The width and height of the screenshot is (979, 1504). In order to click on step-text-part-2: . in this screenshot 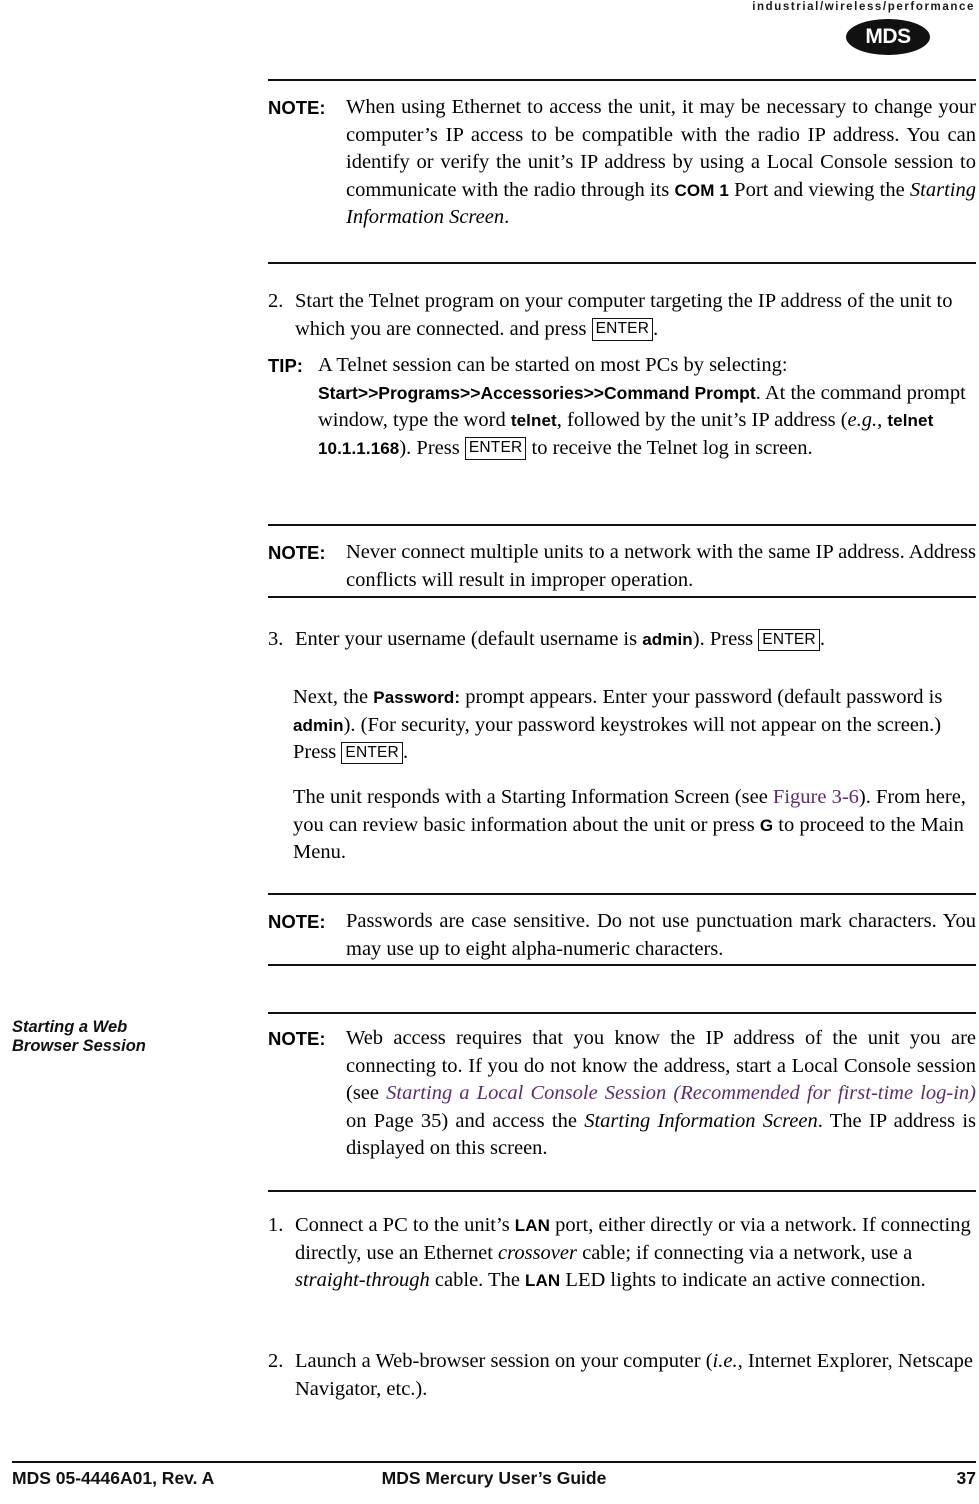, I will do `click(656, 328)`.